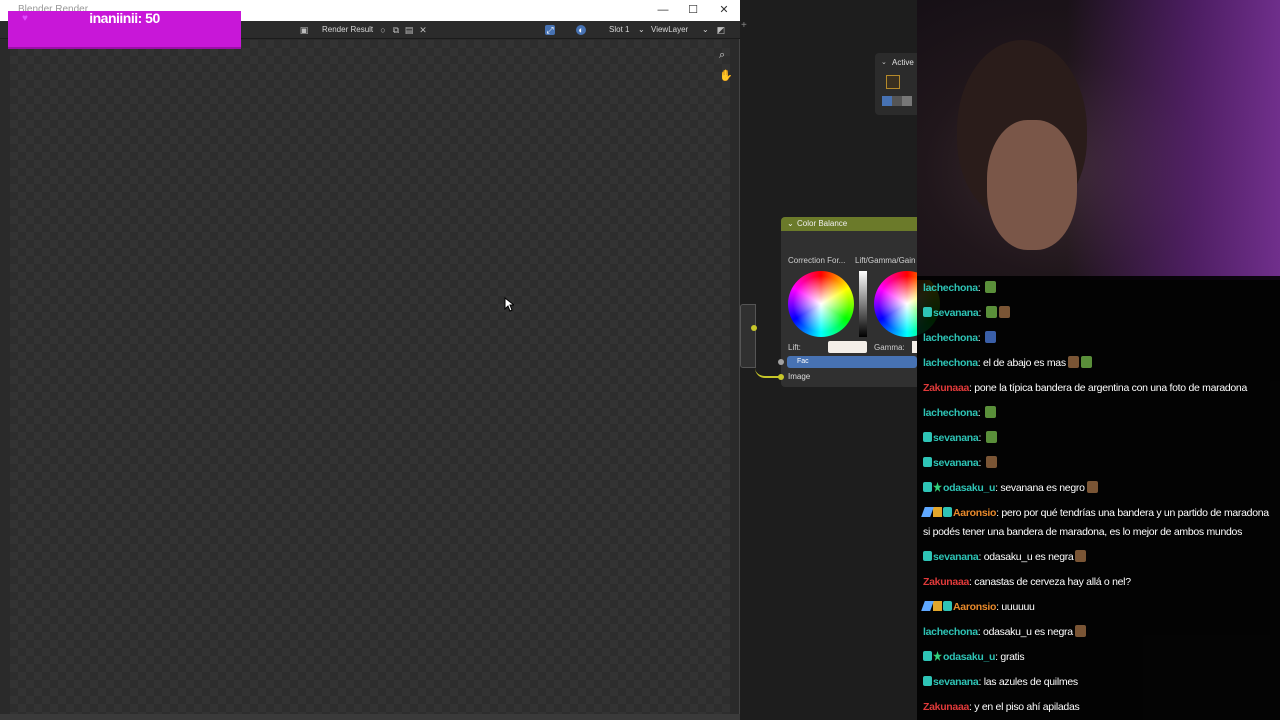 The width and height of the screenshot is (1280, 720). I want to click on webcam-background-light, so click(1173, 140).